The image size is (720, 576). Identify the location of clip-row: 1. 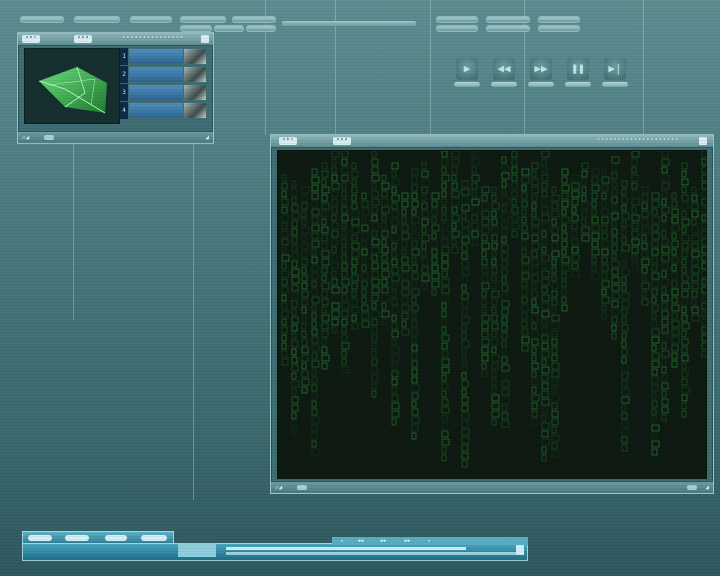
(164, 56).